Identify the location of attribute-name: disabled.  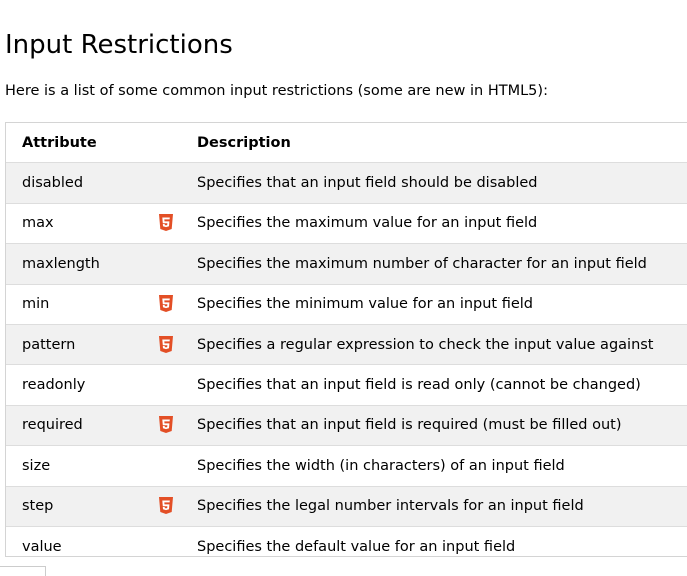
(79, 183).